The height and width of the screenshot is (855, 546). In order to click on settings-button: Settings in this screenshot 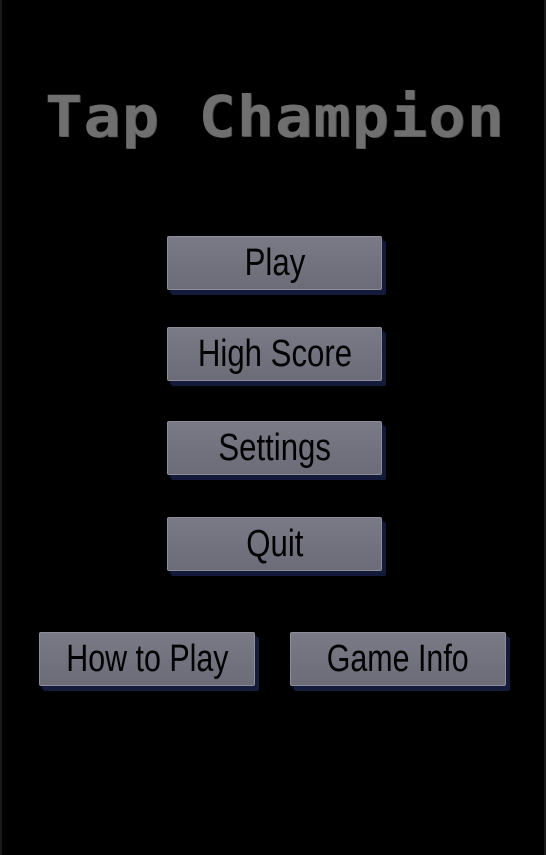, I will do `click(274, 448)`.